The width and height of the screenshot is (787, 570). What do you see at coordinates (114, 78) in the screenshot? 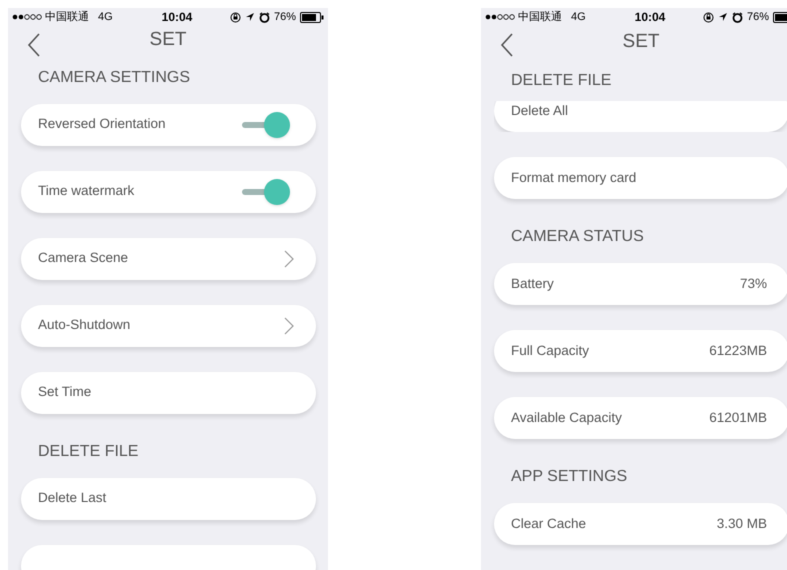
I see `section-header: CAMERA SETTINGS` at bounding box center [114, 78].